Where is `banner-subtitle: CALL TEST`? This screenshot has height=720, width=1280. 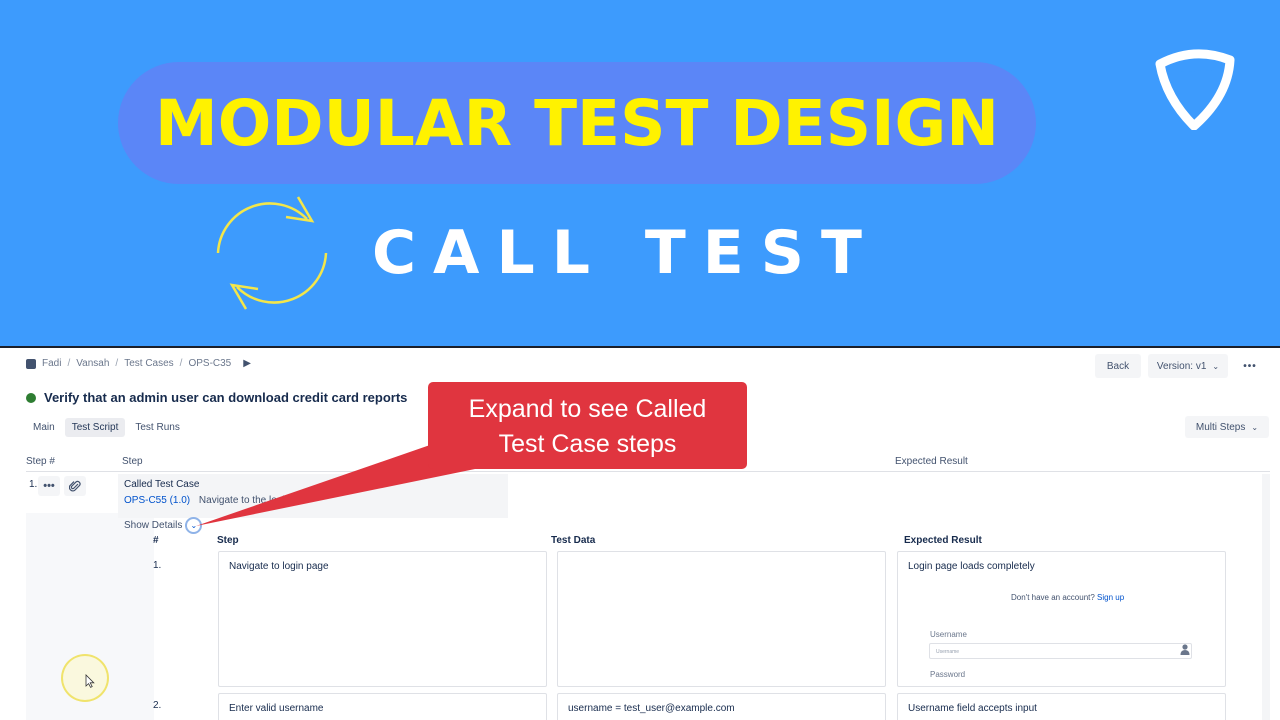
banner-subtitle: CALL TEST is located at coordinates (625, 253).